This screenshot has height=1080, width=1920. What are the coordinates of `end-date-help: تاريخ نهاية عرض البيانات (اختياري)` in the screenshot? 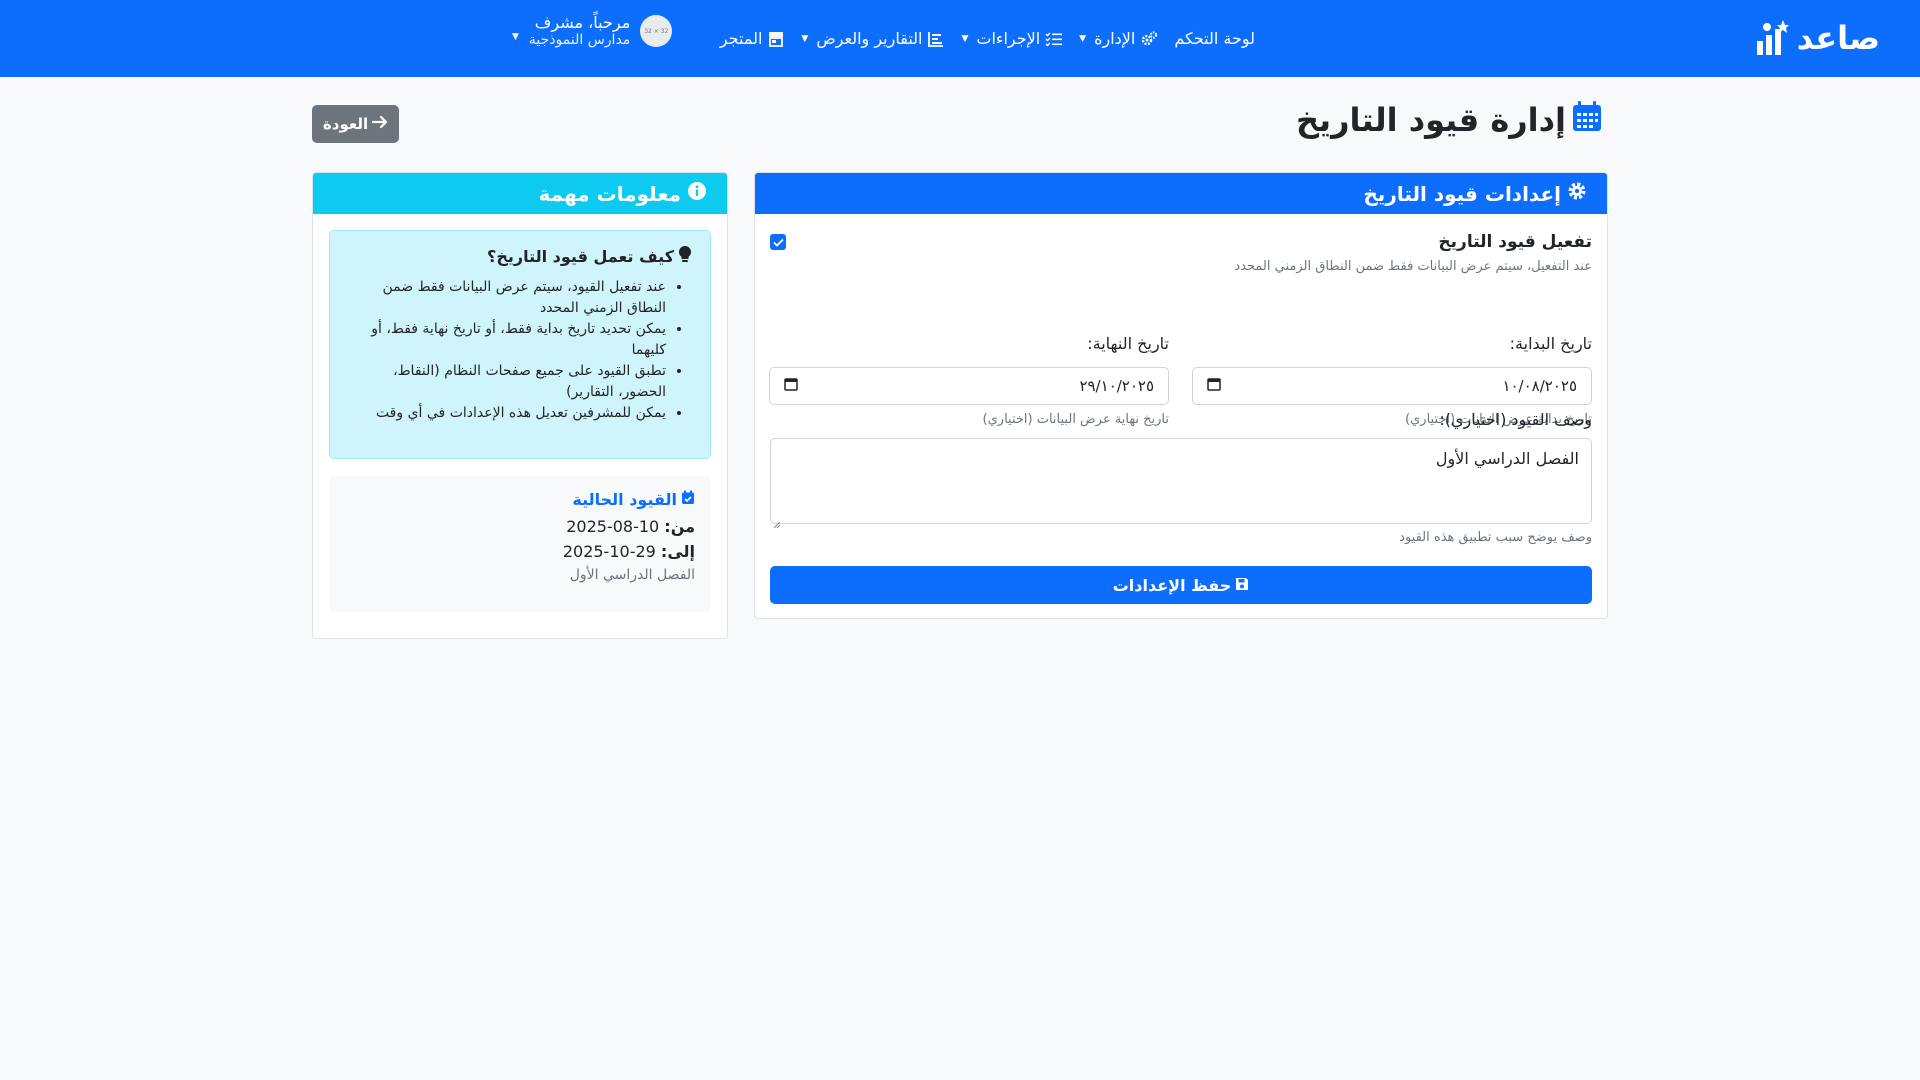 It's located at (1075, 419).